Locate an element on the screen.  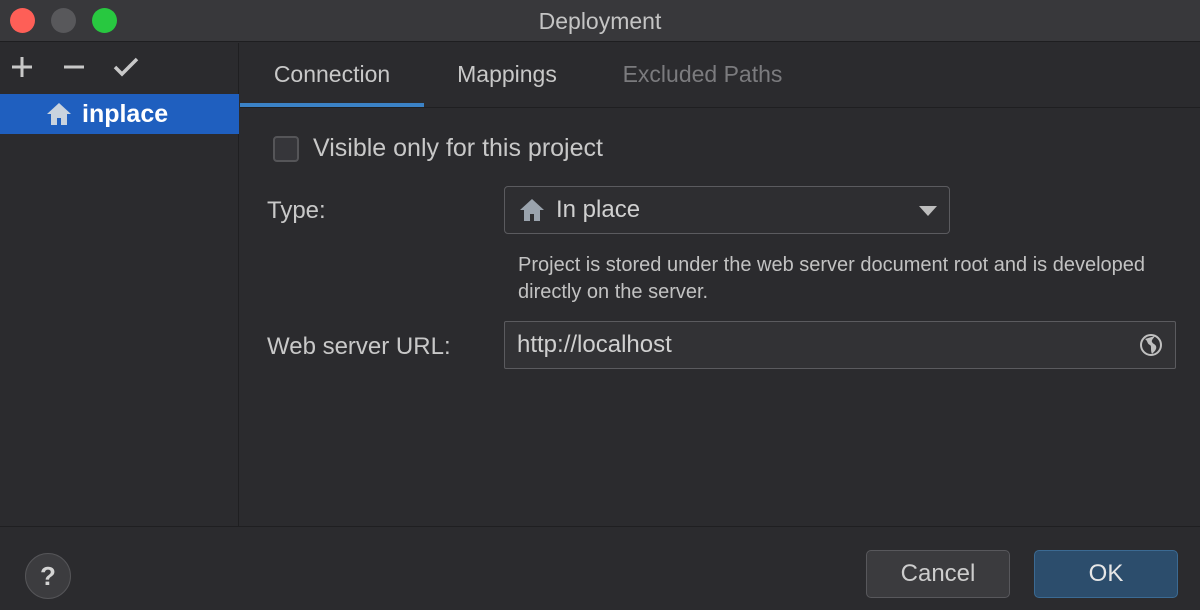
tab-excluded-paths: Excluded Paths is located at coordinates (702, 75).